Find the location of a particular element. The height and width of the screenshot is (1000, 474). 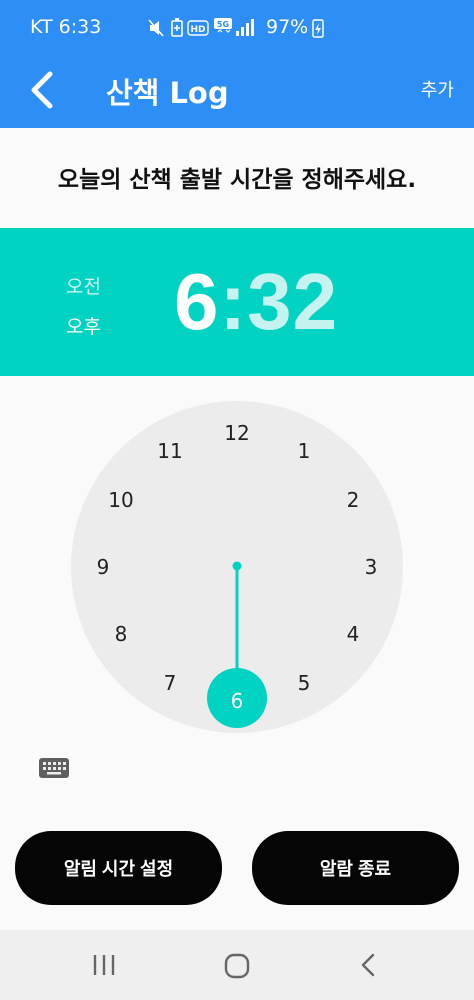

charging-icon is located at coordinates (318, 28).